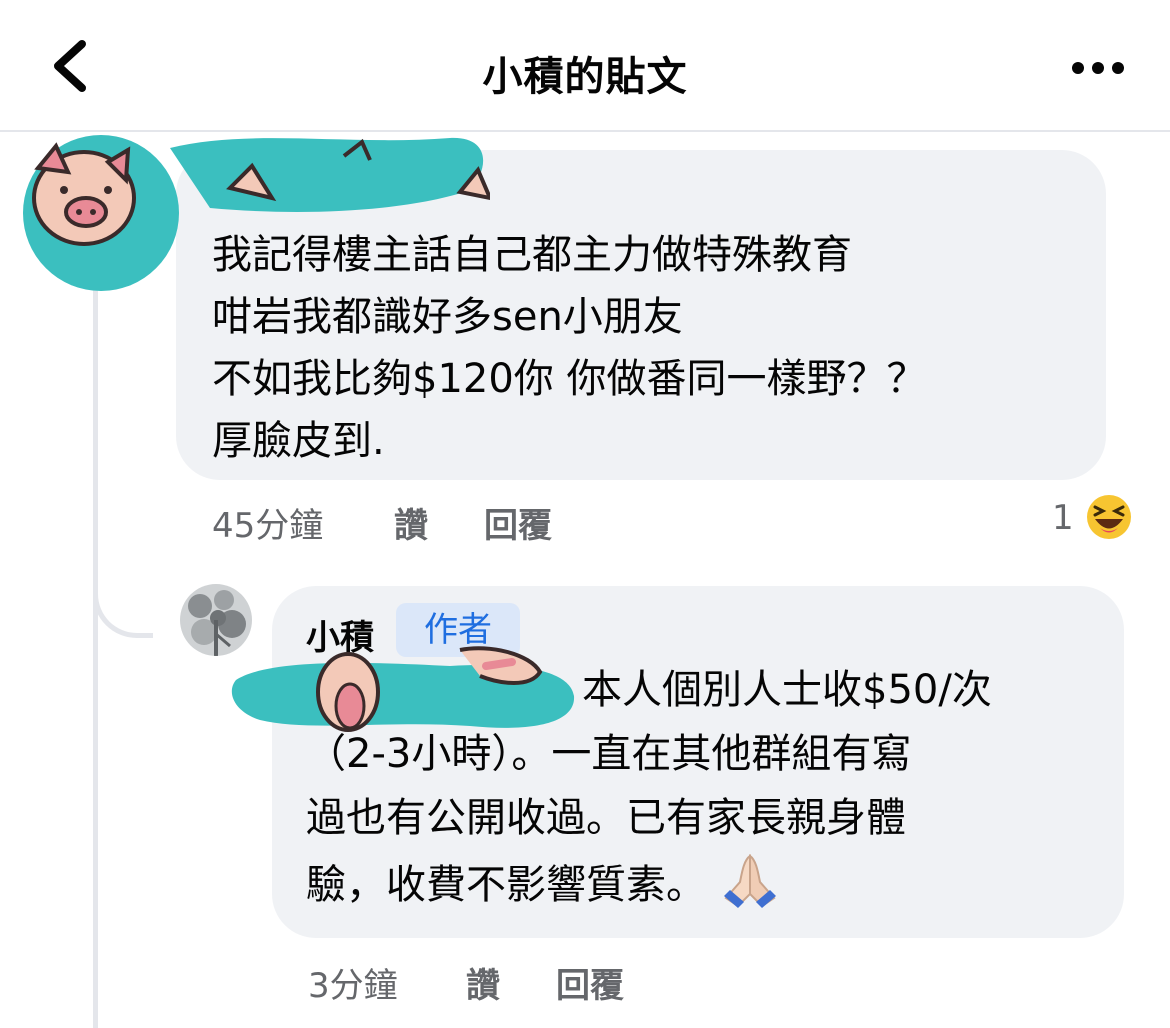 Image resolution: width=1170 pixels, height=1028 pixels. Describe the element at coordinates (268, 526) in the screenshot. I see `comment-time: 45分鐘` at that location.